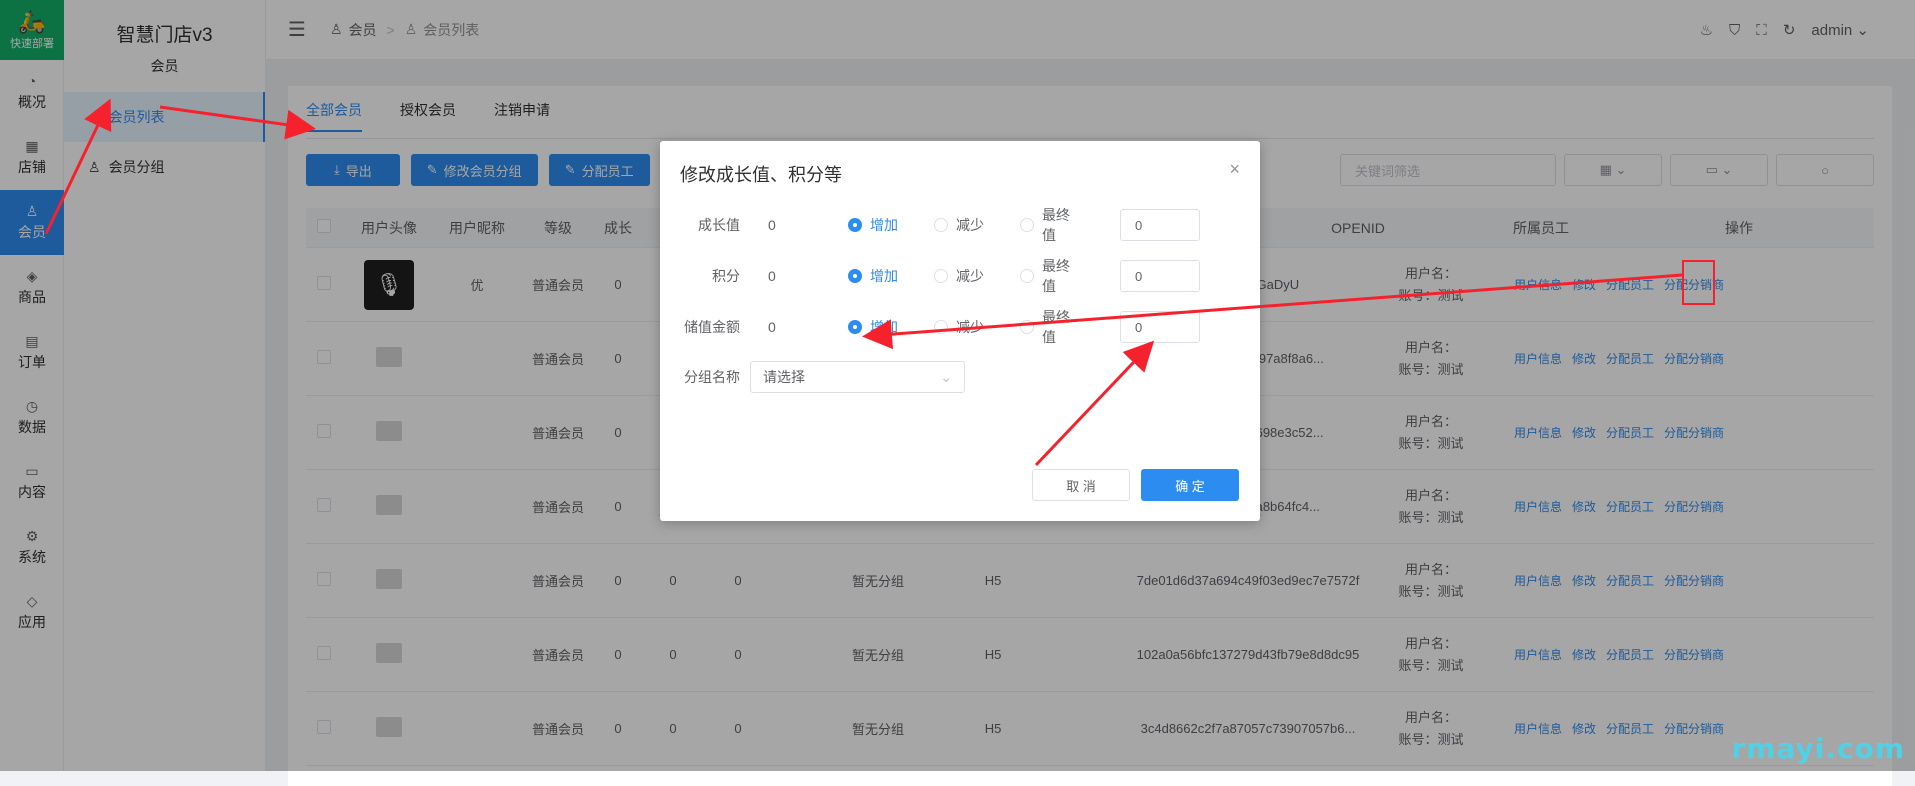  I want to click on chevron-down-icon: ⌄, so click(946, 376).